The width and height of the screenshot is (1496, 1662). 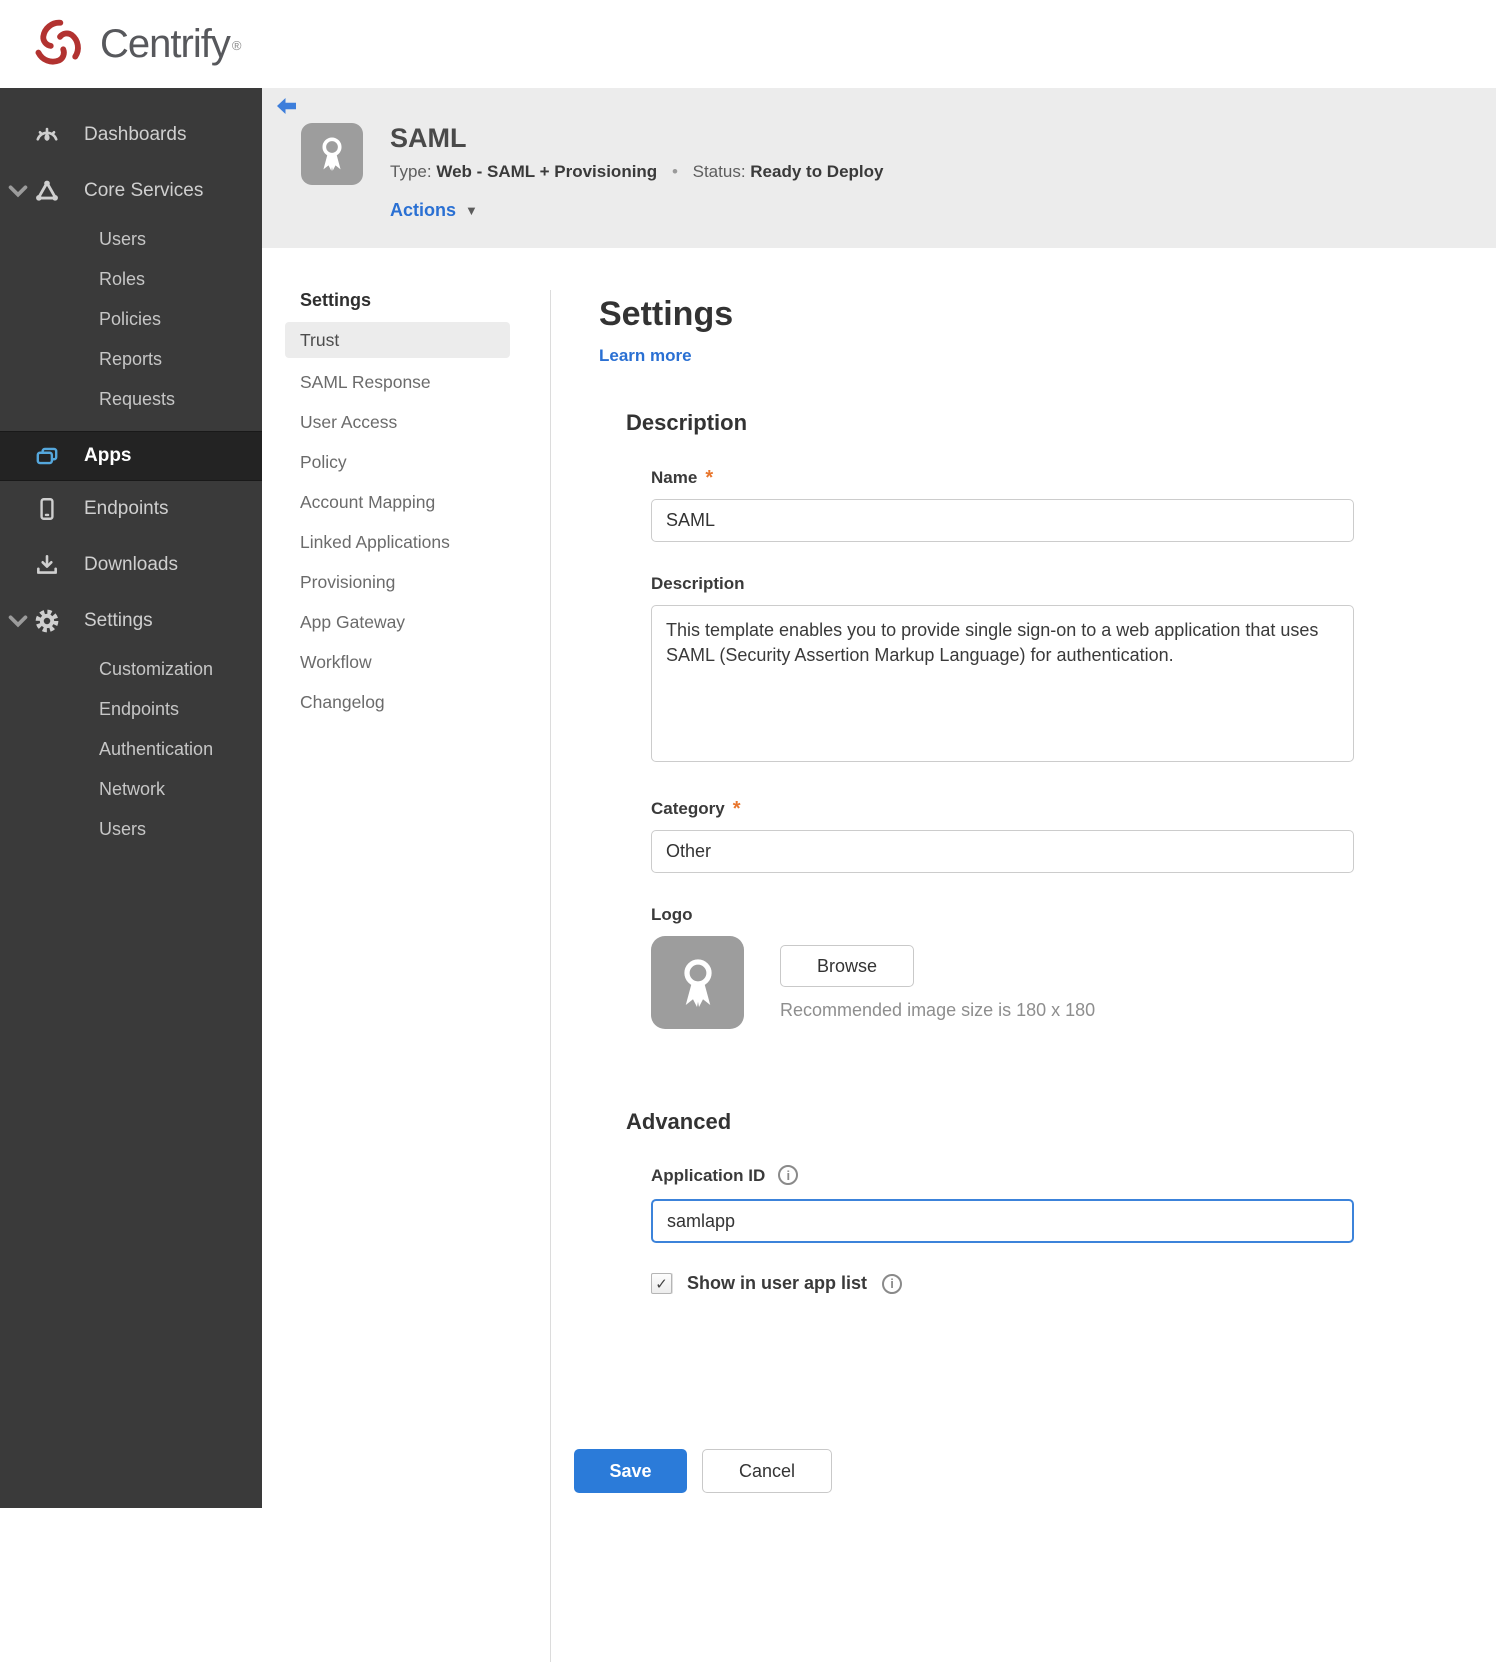 I want to click on sidebar-item-reports: Reports, so click(x=131, y=359).